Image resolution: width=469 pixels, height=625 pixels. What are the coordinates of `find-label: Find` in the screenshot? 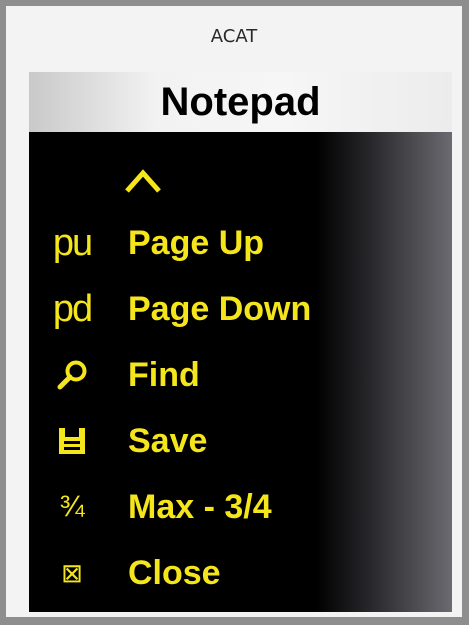 It's located at (164, 374).